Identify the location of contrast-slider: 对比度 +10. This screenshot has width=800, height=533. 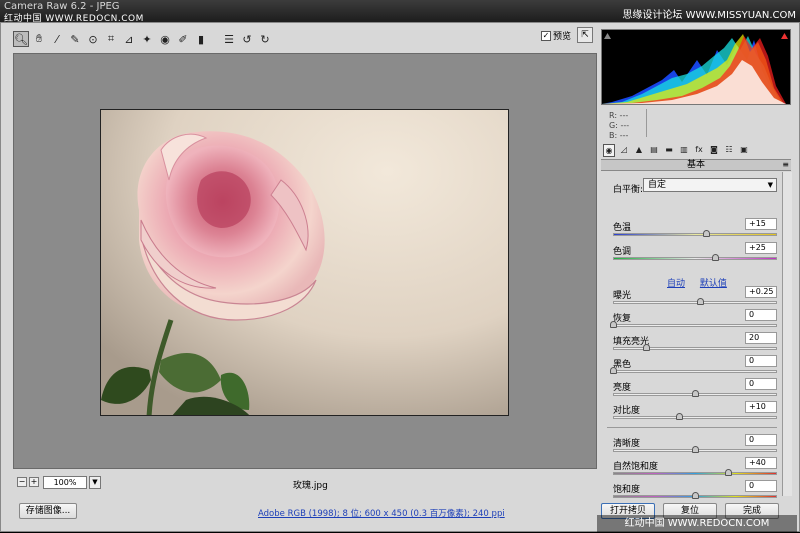
(695, 413).